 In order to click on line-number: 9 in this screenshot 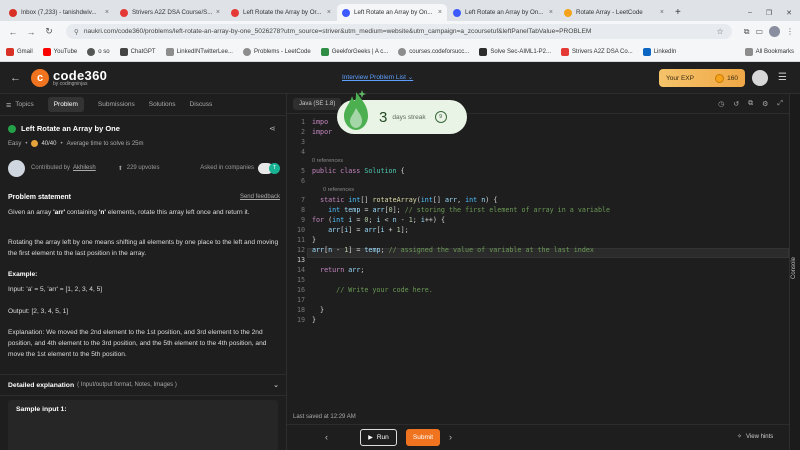, I will do `click(302, 220)`.